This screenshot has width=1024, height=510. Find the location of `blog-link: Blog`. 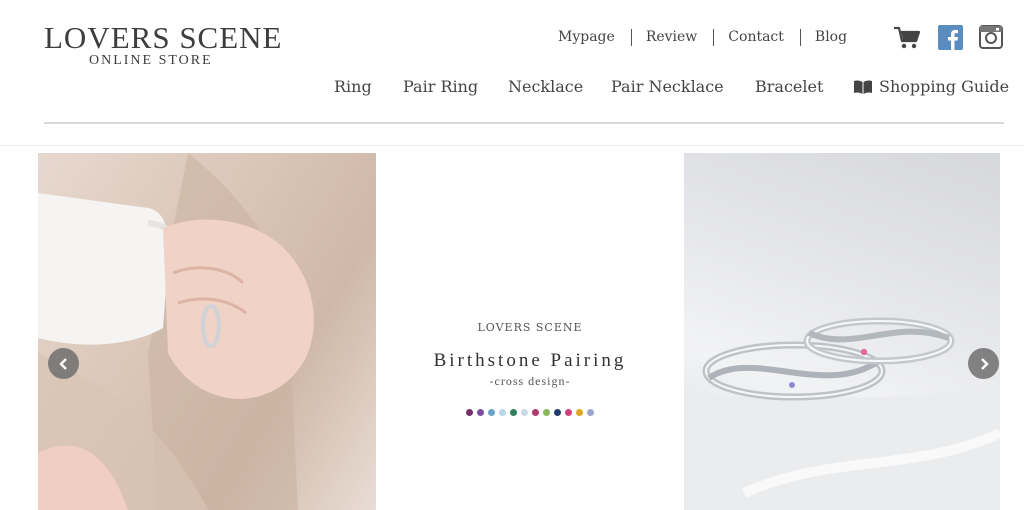

blog-link: Blog is located at coordinates (831, 37).